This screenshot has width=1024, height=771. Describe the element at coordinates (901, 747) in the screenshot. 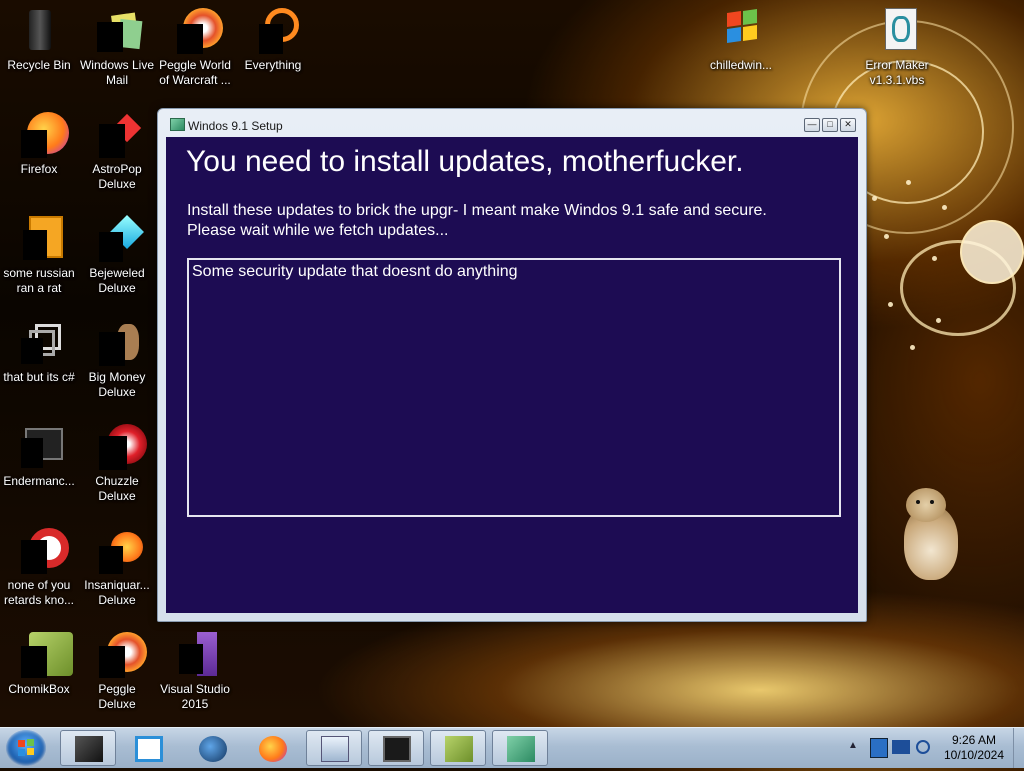

I see `action-center-icon` at that location.